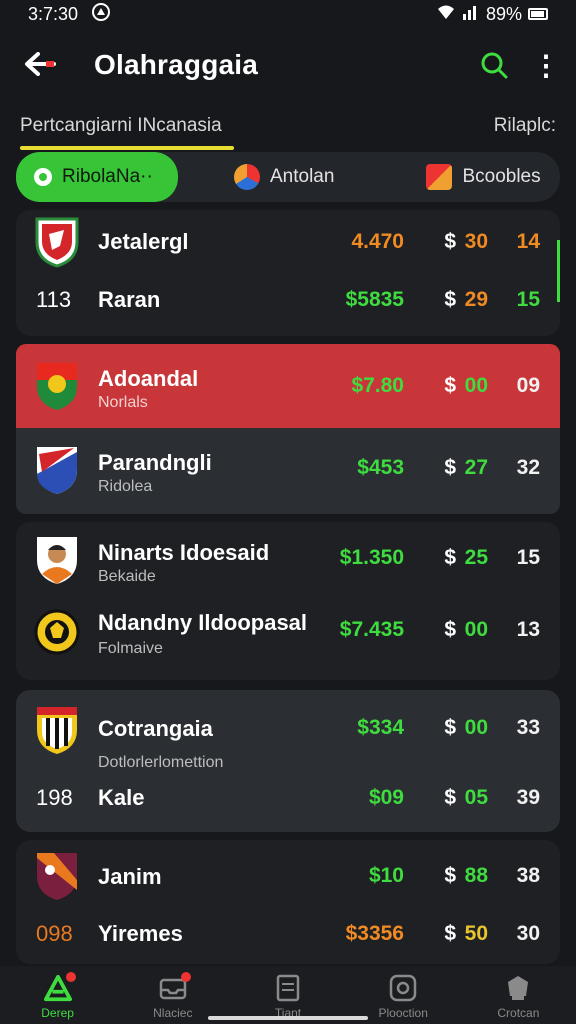 This screenshot has height=1024, width=576. I want to click on stat-1: 05, so click(476, 797).